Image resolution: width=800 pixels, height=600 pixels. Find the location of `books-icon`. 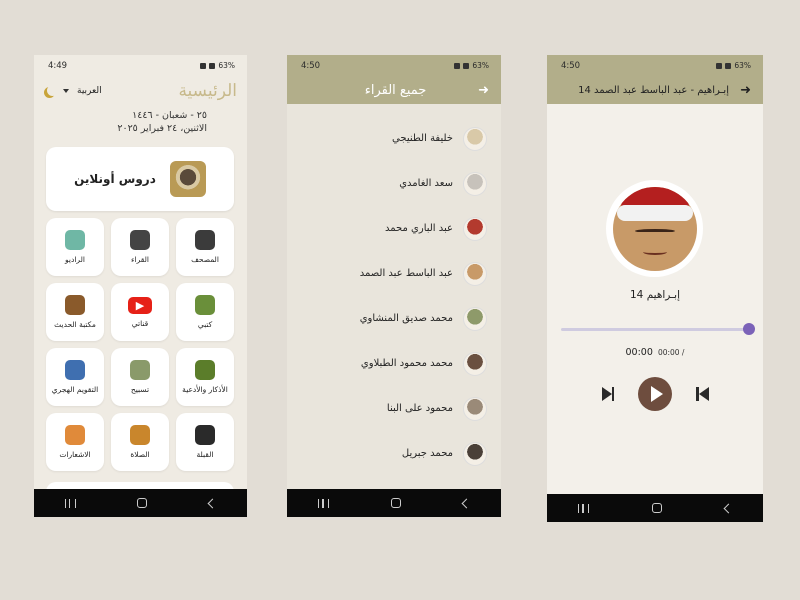

books-icon is located at coordinates (205, 305).